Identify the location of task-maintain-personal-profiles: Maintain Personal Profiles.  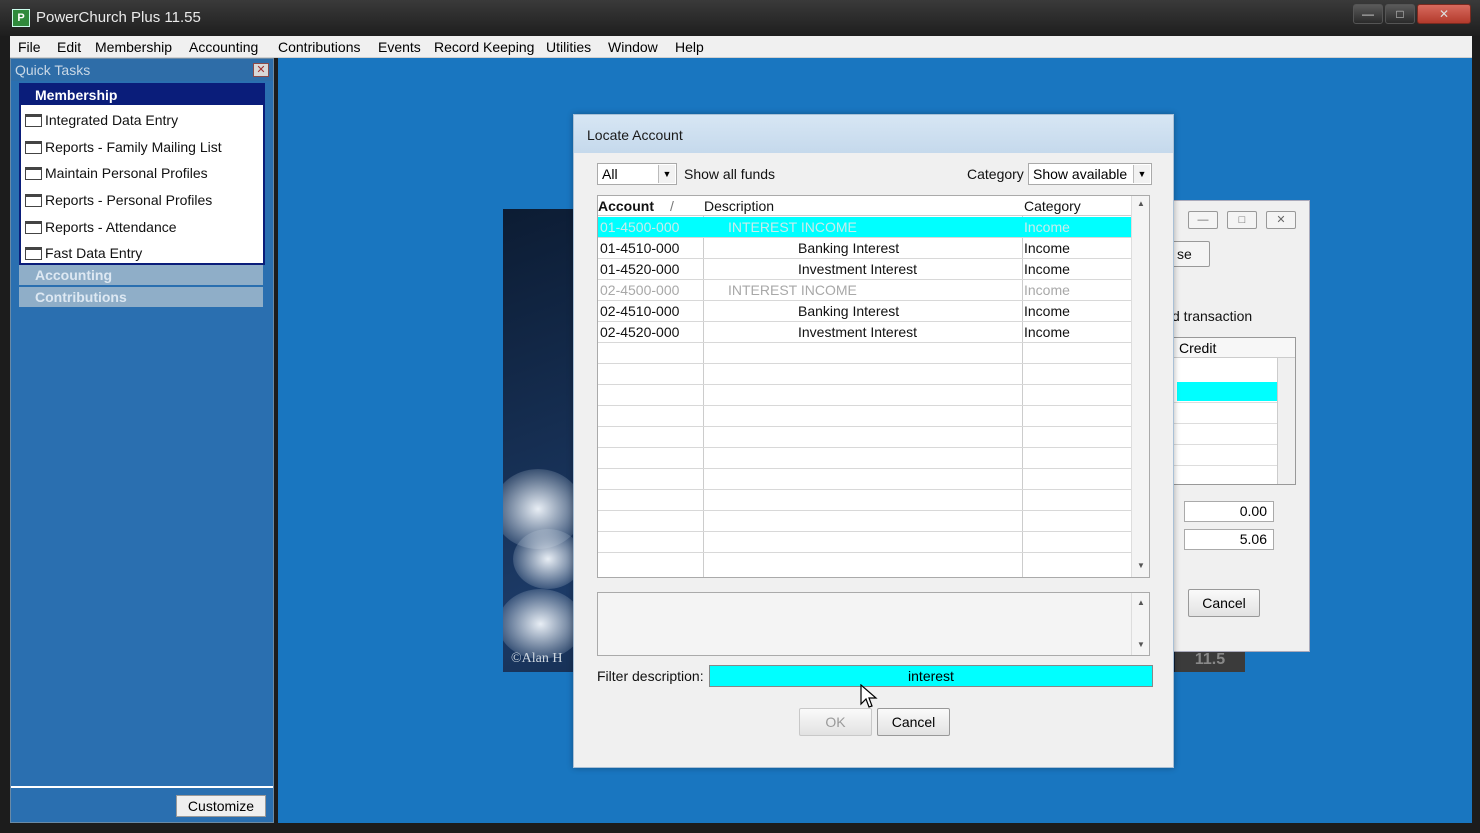
(116, 173).